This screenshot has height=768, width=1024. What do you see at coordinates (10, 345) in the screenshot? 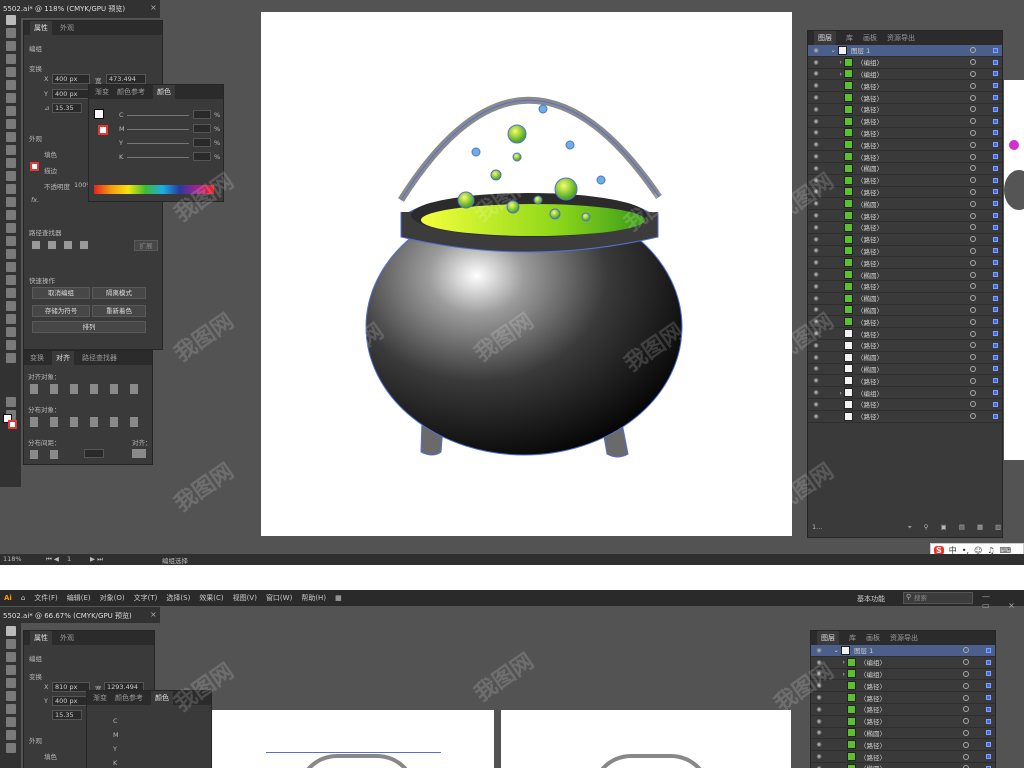
I see `hand-tool-icon` at bounding box center [10, 345].